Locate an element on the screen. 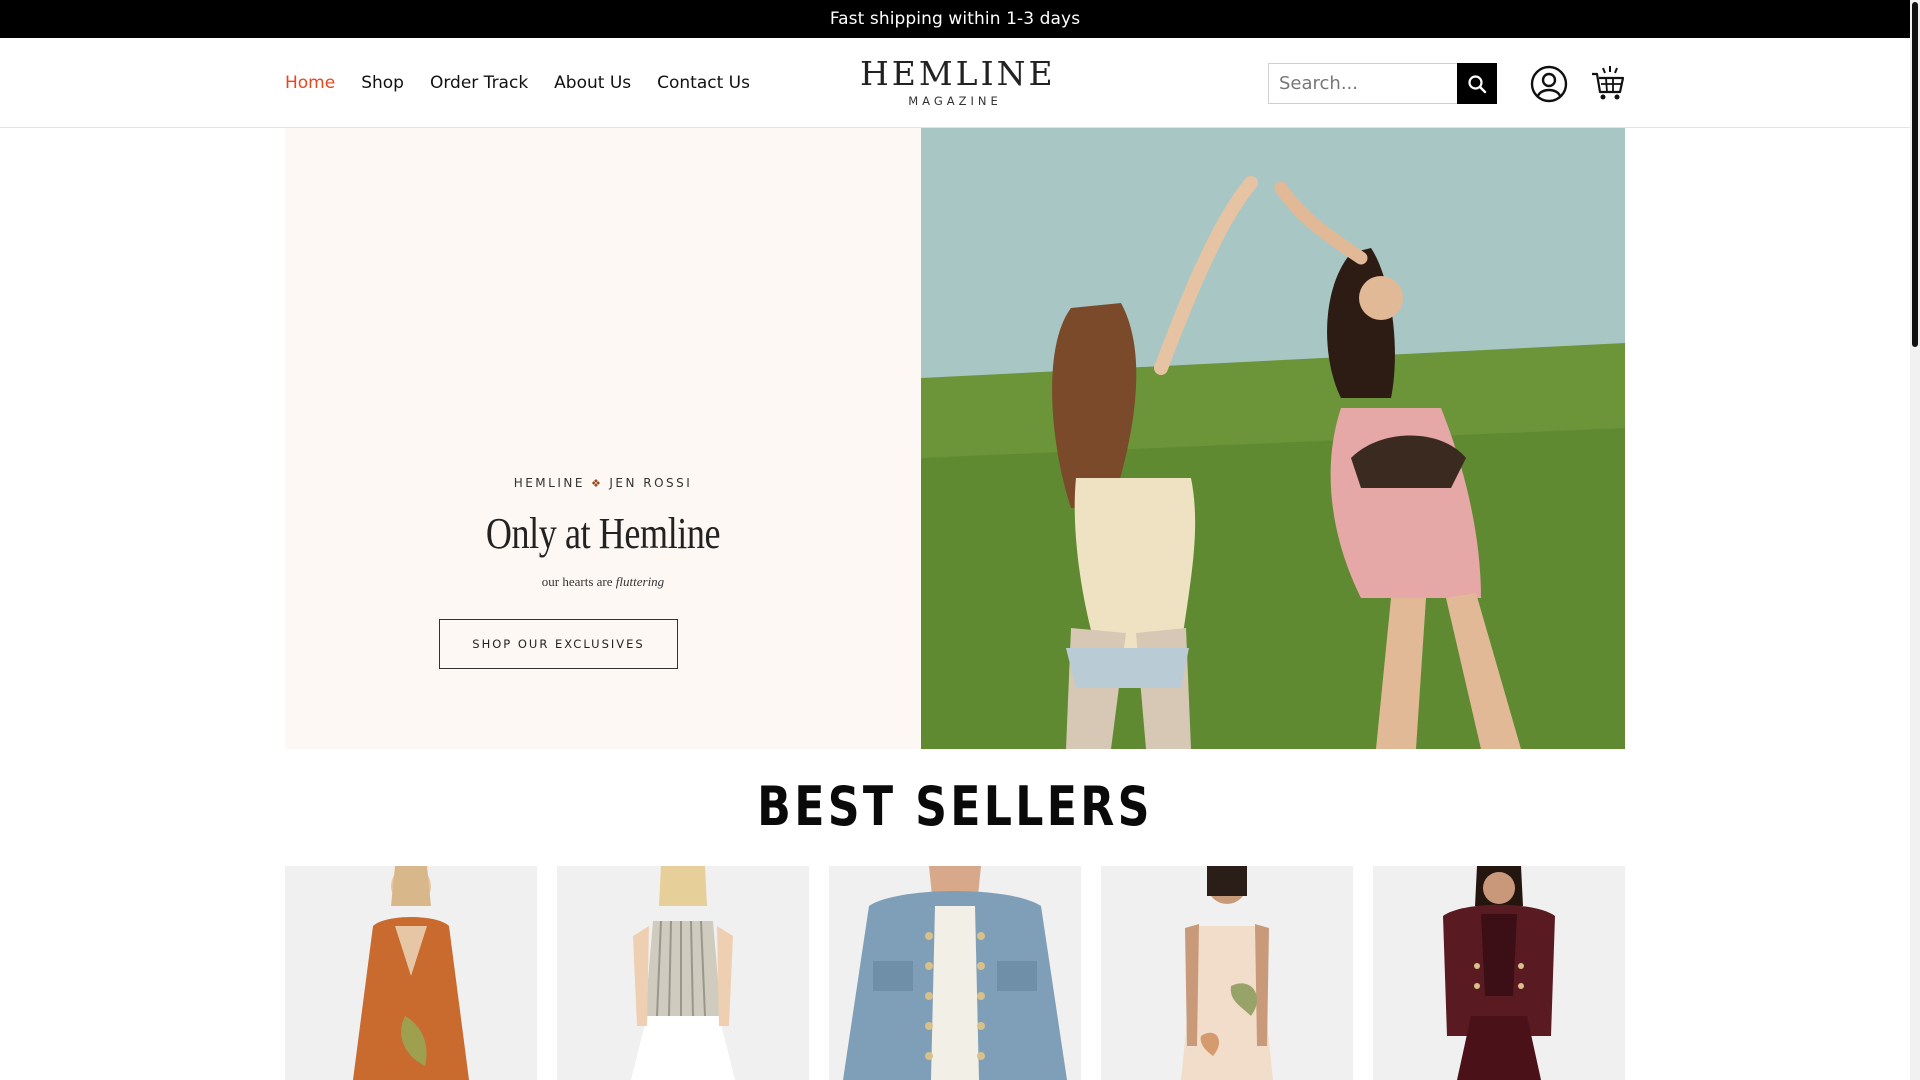  shop-exclusives-button: SHOP OUR EXCLUSIVES is located at coordinates (558, 644).